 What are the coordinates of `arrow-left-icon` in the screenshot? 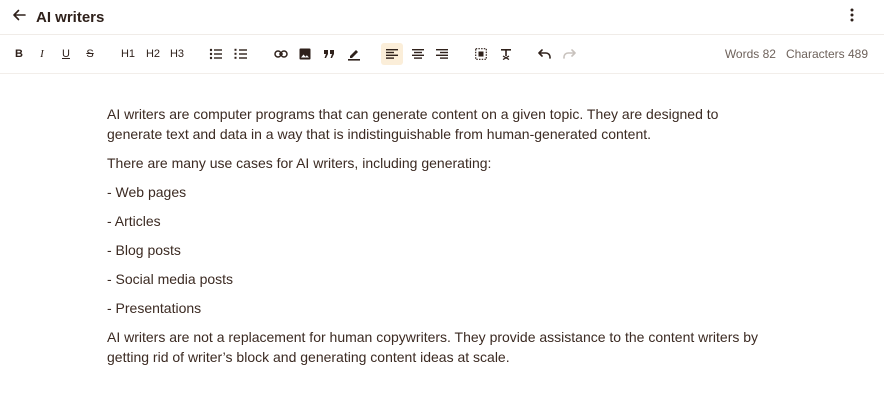 It's located at (19, 17).